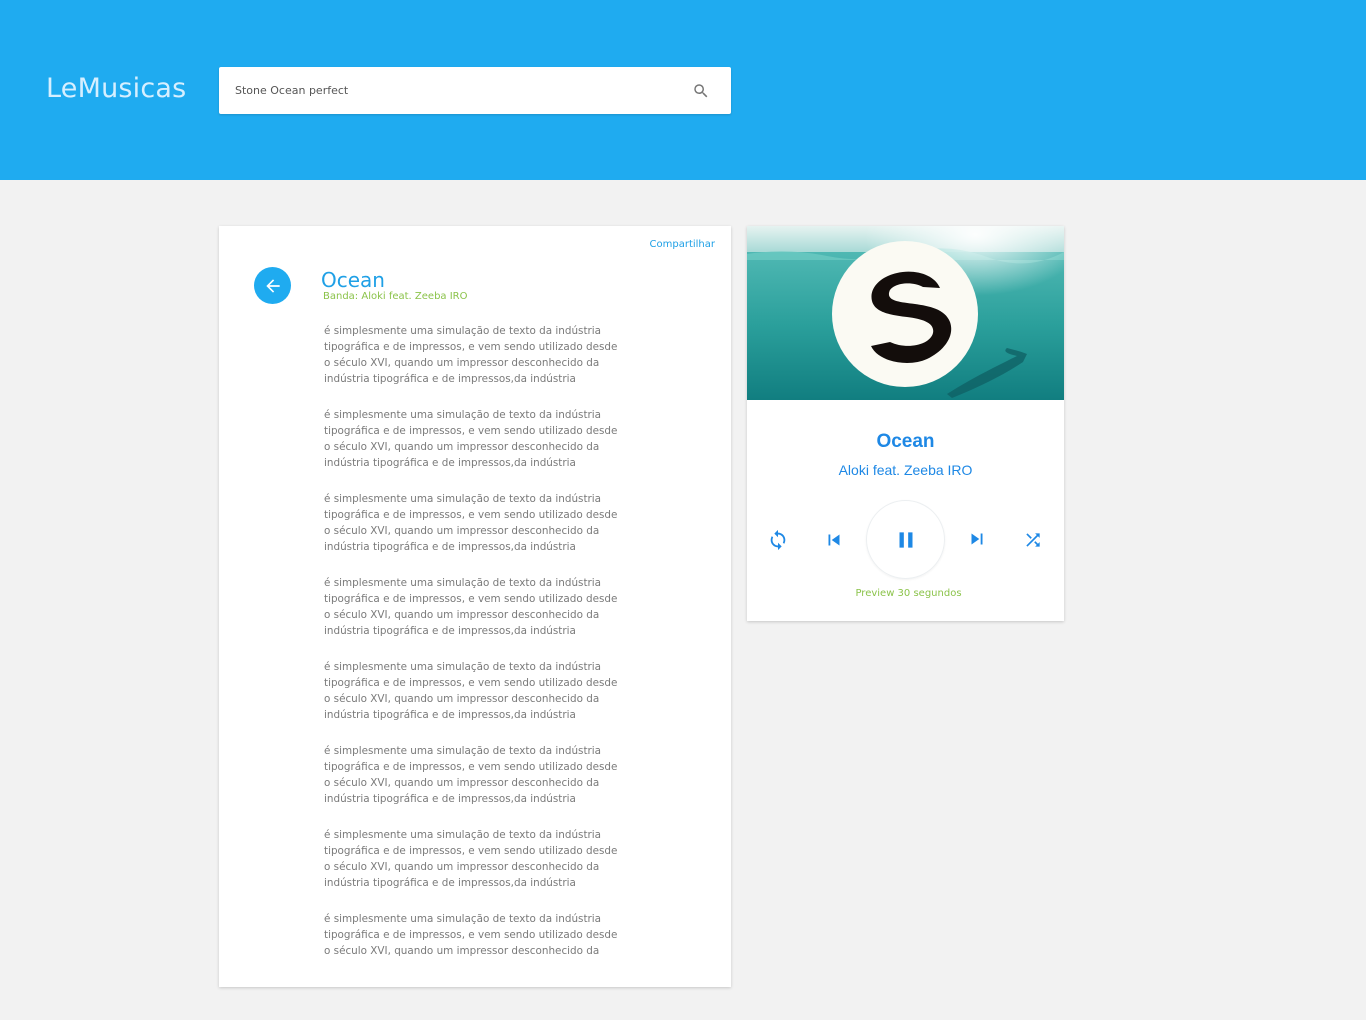 This screenshot has height=1020, width=1366. Describe the element at coordinates (908, 593) in the screenshot. I see `preview-label: Preview 30 segundos` at that location.